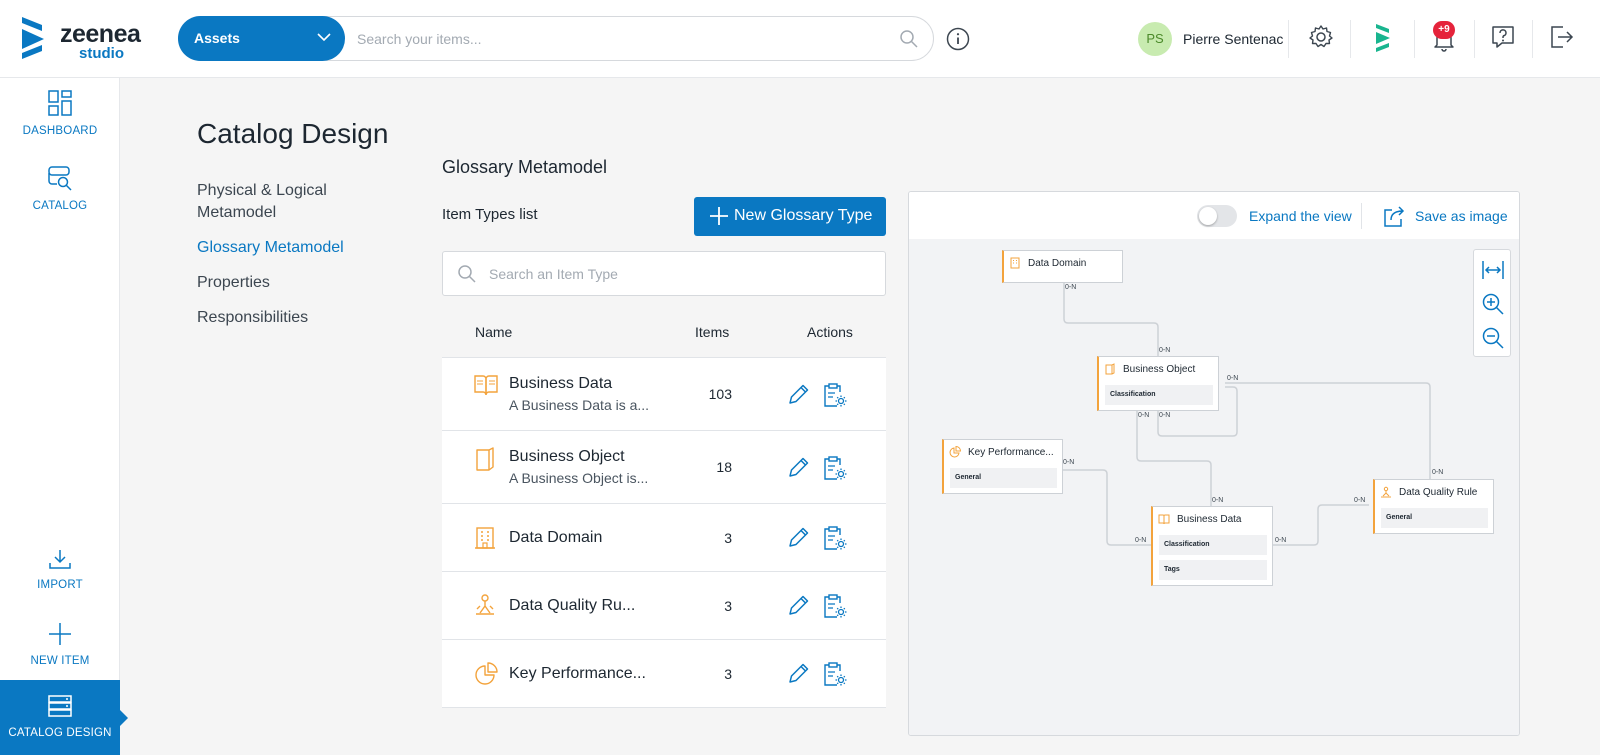 Image resolution: width=1600 pixels, height=755 pixels. Describe the element at coordinates (293, 133) in the screenshot. I see `page-title: Catalog Design` at that location.